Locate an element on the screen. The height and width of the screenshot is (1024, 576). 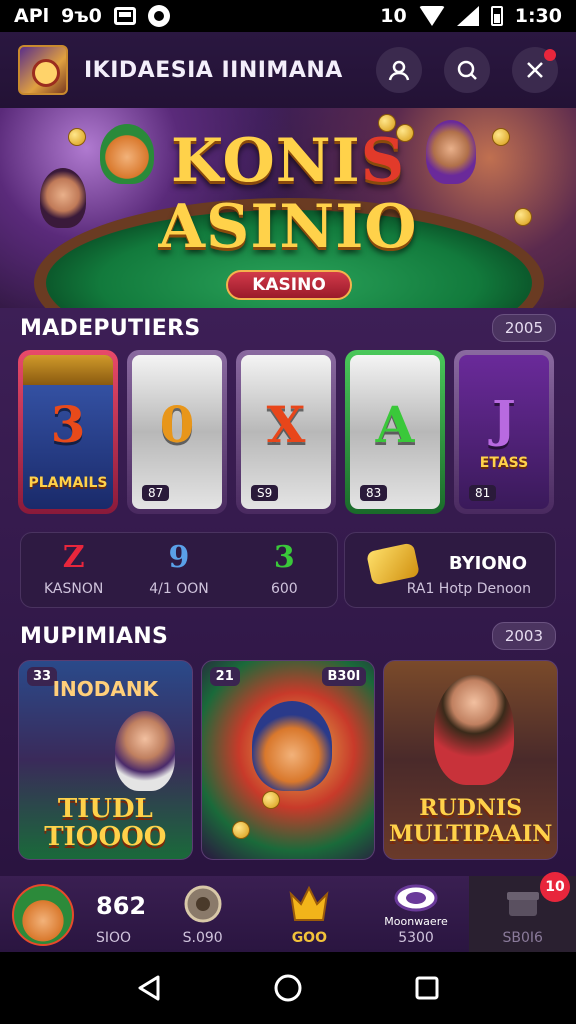
nav-gift: 10 SB0I6 is located at coordinates (522, 912).